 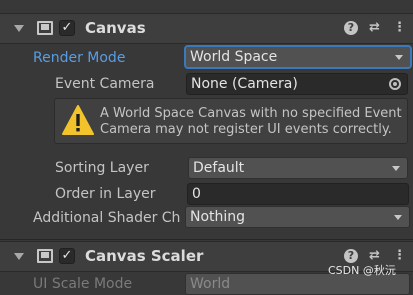 What do you see at coordinates (19, 28) in the screenshot?
I see `canvas-foldout-arrow` at bounding box center [19, 28].